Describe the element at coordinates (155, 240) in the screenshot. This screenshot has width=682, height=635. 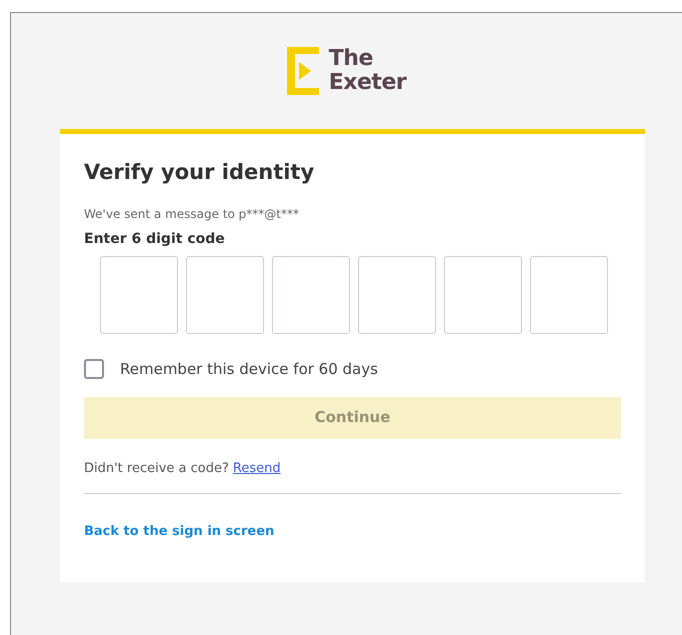
I see `code-label: Enter 6 digit code` at that location.